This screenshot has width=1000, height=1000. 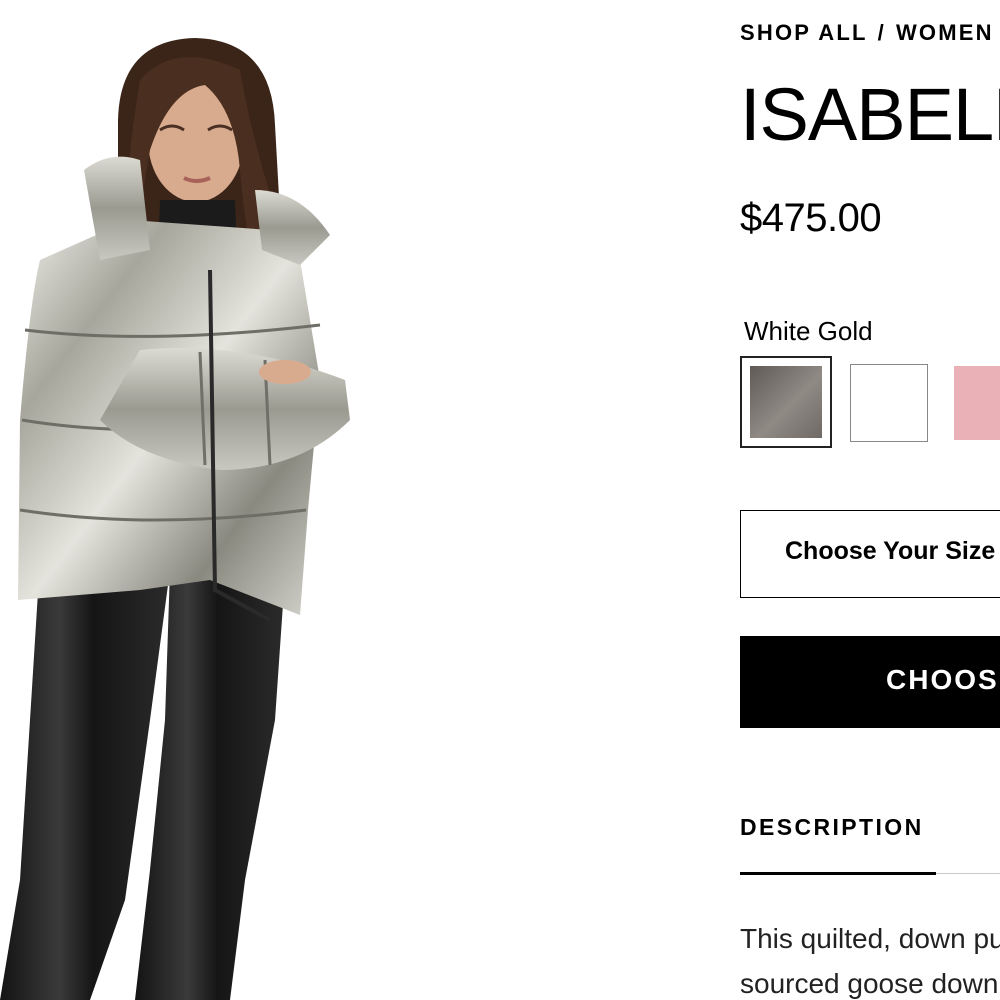 I want to click on breadcrumb: SHOP ALL / WOMEN, so click(x=867, y=33).